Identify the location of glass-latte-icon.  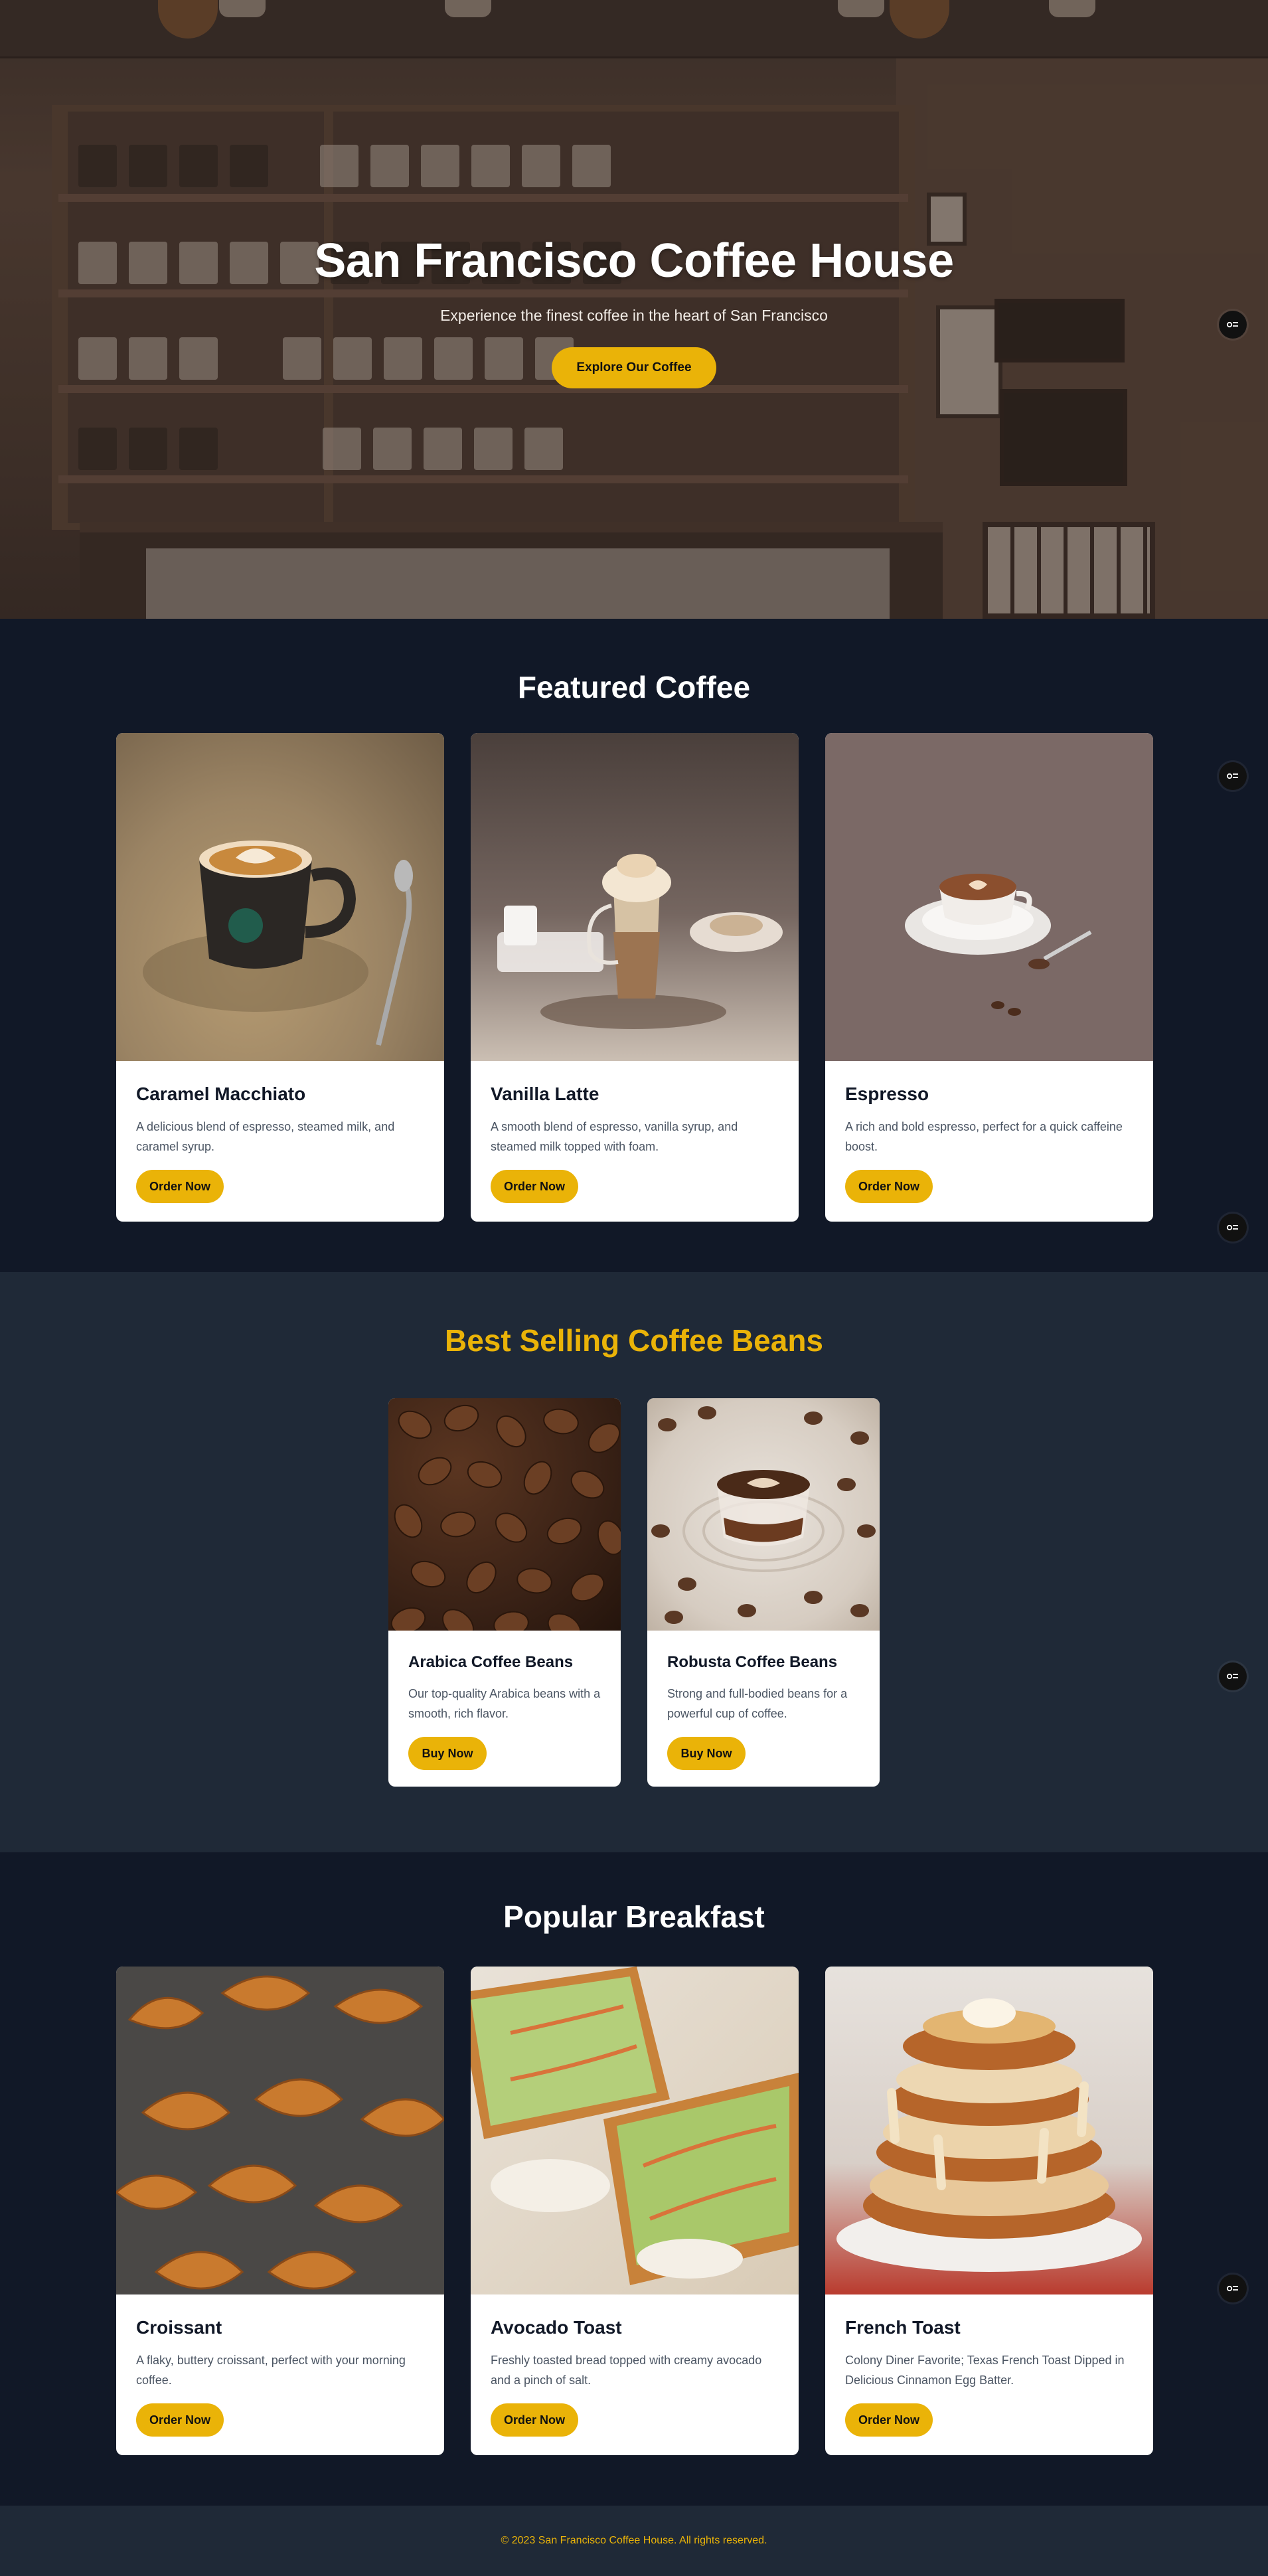
(635, 897).